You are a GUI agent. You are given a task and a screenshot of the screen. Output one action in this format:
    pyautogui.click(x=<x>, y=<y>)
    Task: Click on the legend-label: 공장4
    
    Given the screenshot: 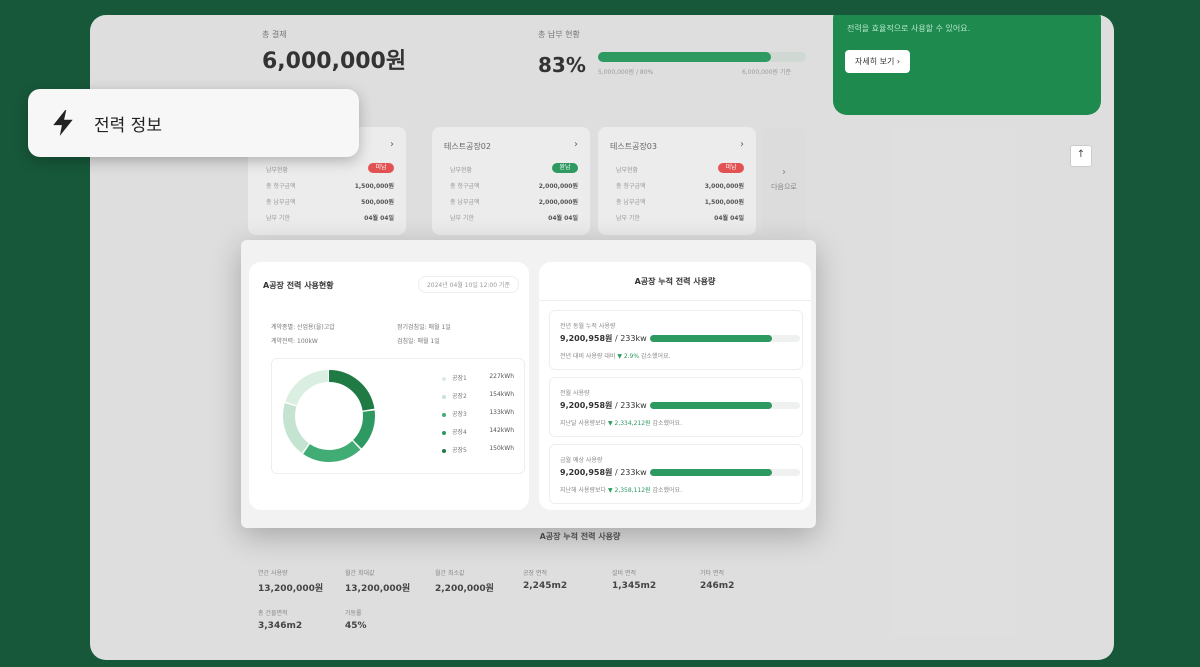 What is the action you would take?
    pyautogui.click(x=459, y=432)
    